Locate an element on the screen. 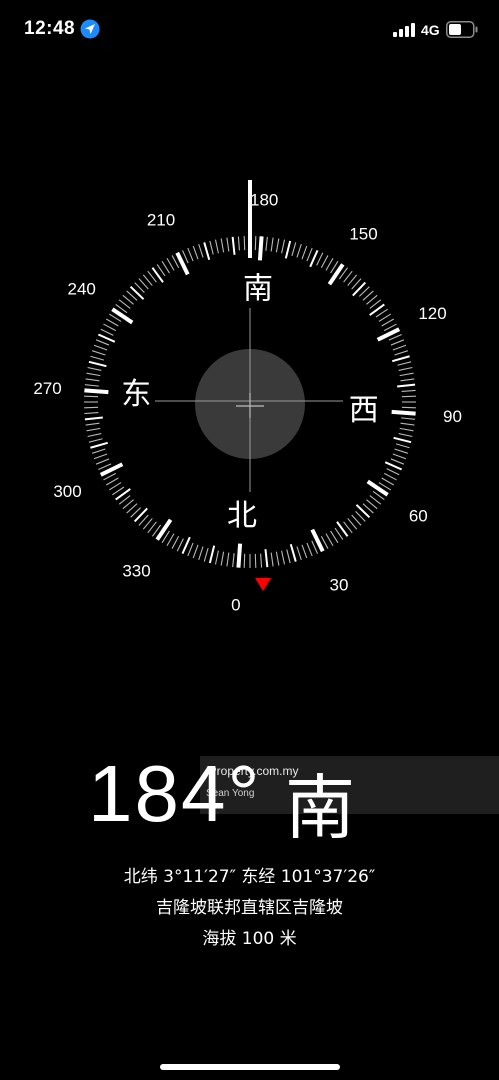 This screenshot has width=499, height=1080. degree-label: 120 is located at coordinates (432, 313).